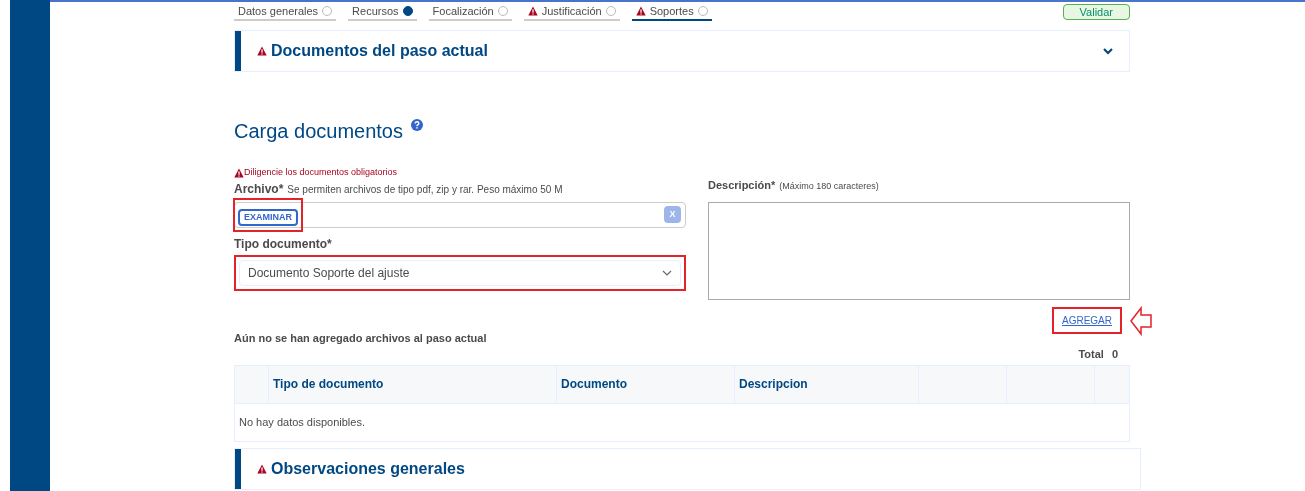 The width and height of the screenshot is (1305, 491). I want to click on field-label: Descripción*, so click(742, 185).